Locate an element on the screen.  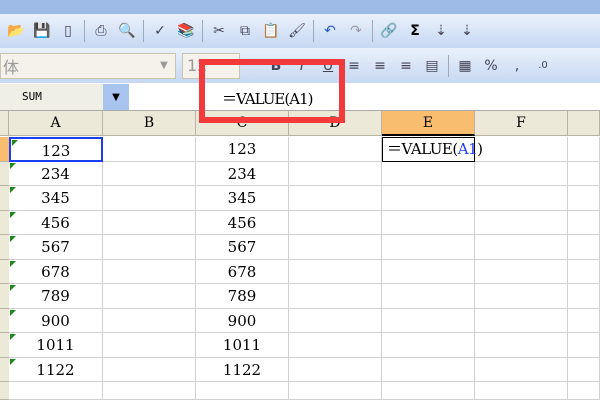
cell-a1: 123 is located at coordinates (56, 149).